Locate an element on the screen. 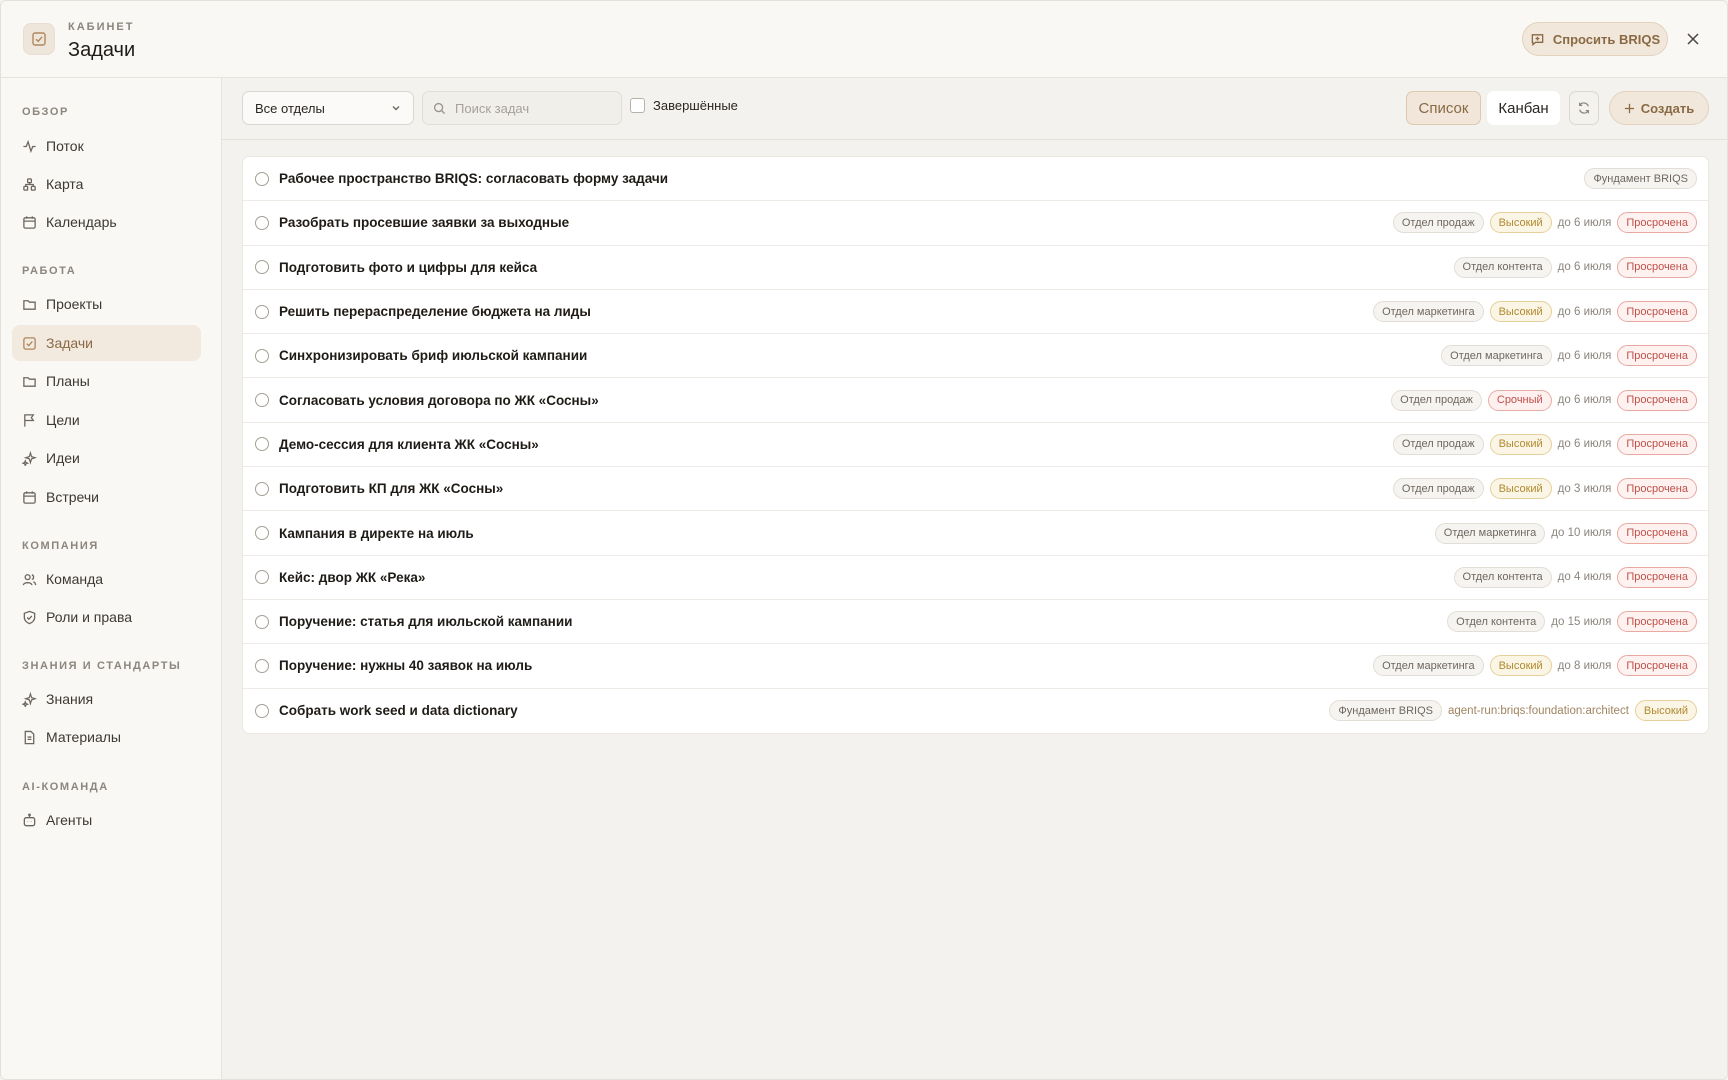 The width and height of the screenshot is (1728, 1080). sidebar-item-plans: Планы is located at coordinates (106, 381).